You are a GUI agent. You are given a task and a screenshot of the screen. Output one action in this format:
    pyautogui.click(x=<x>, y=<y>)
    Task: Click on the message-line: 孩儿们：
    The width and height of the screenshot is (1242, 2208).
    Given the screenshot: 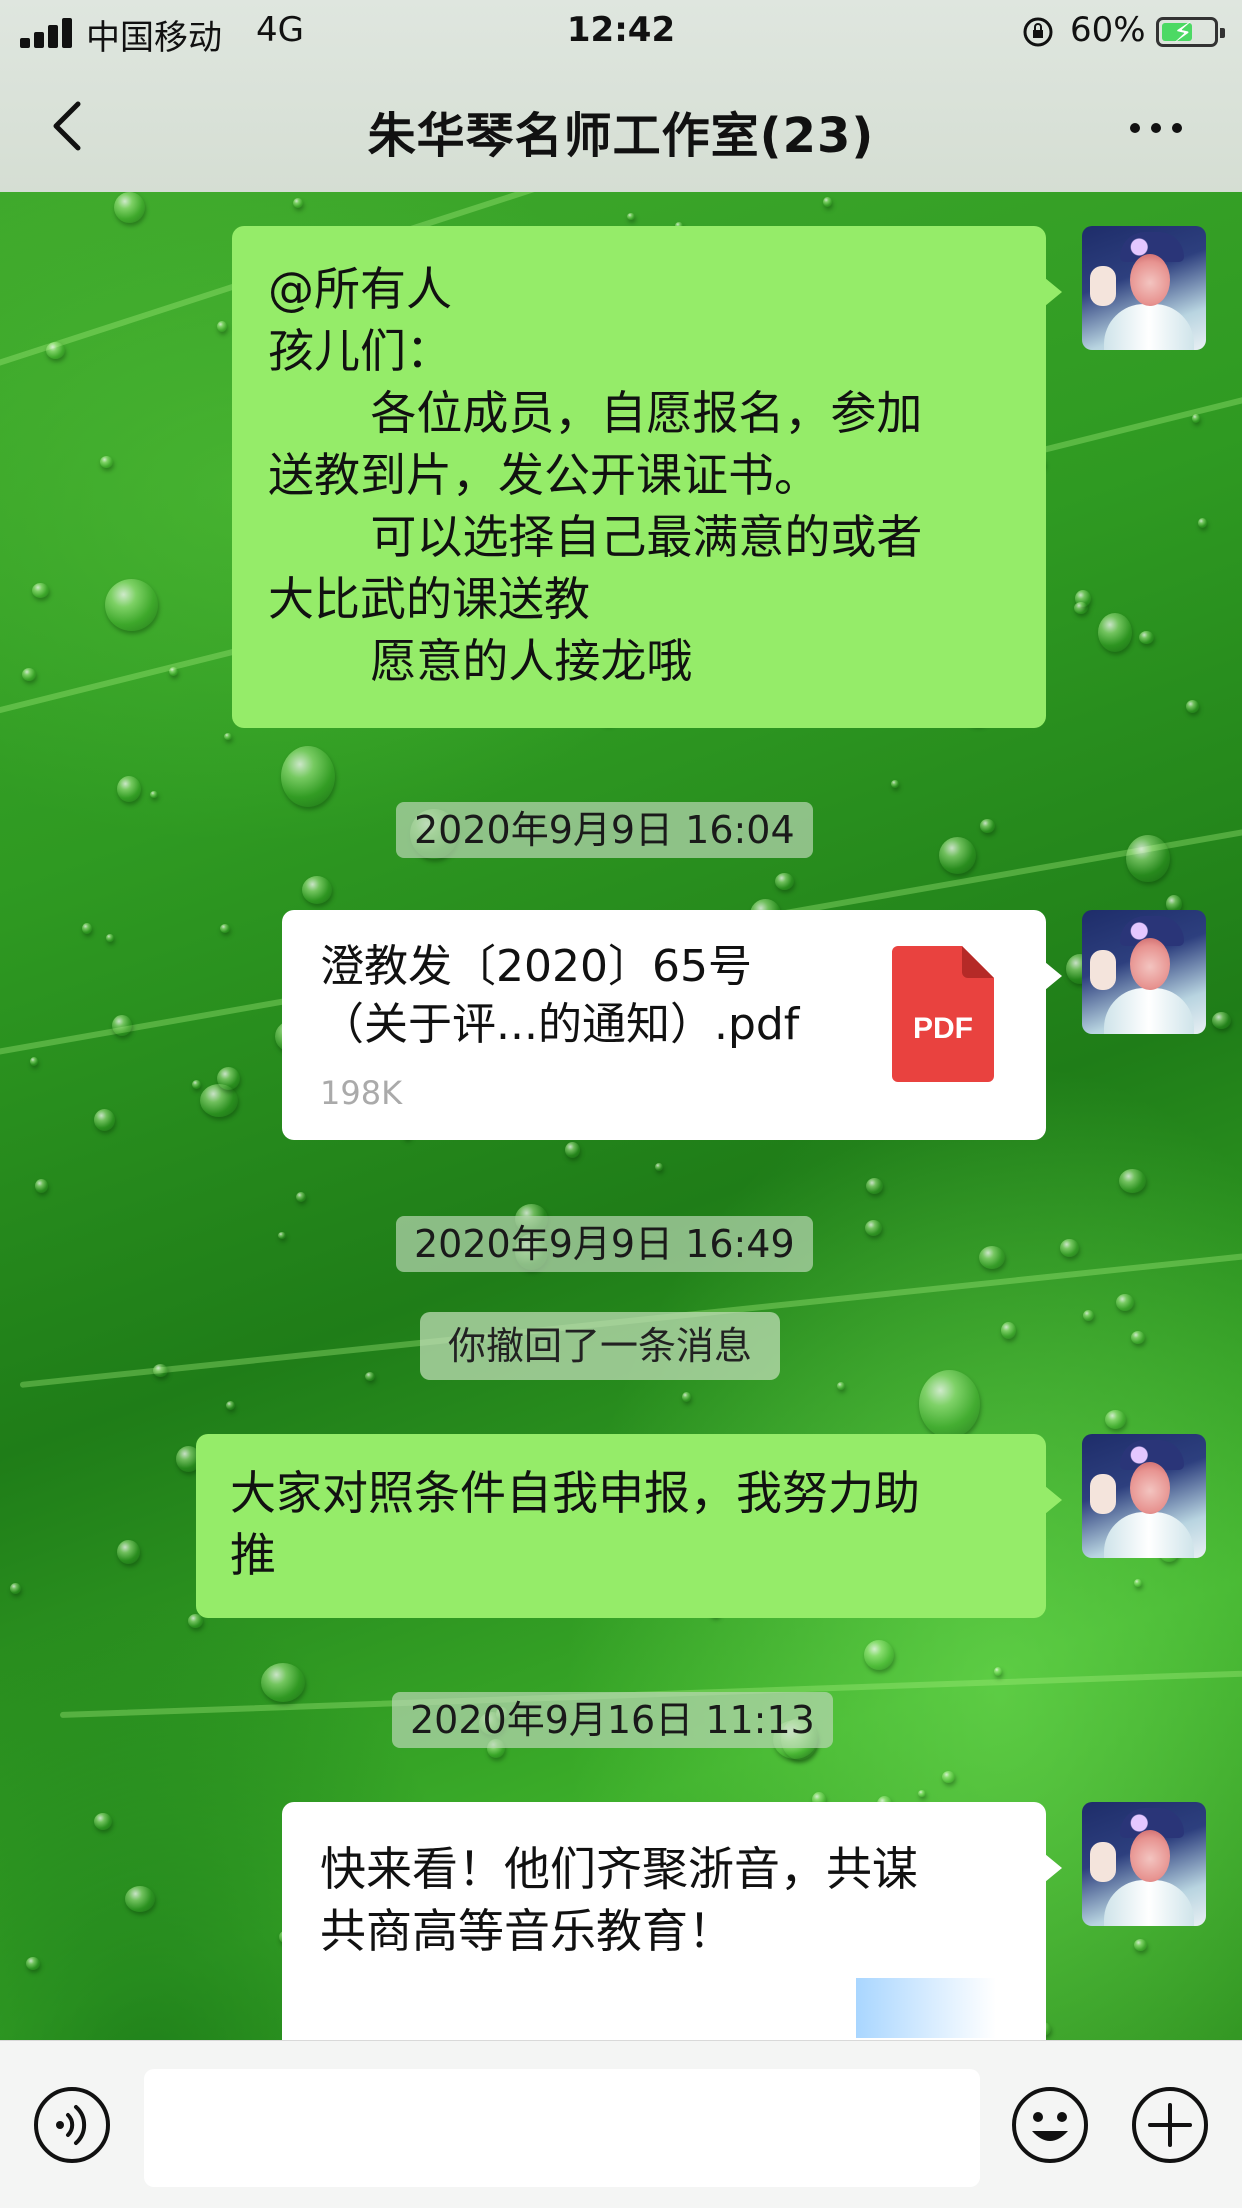 What is the action you would take?
    pyautogui.click(x=360, y=351)
    